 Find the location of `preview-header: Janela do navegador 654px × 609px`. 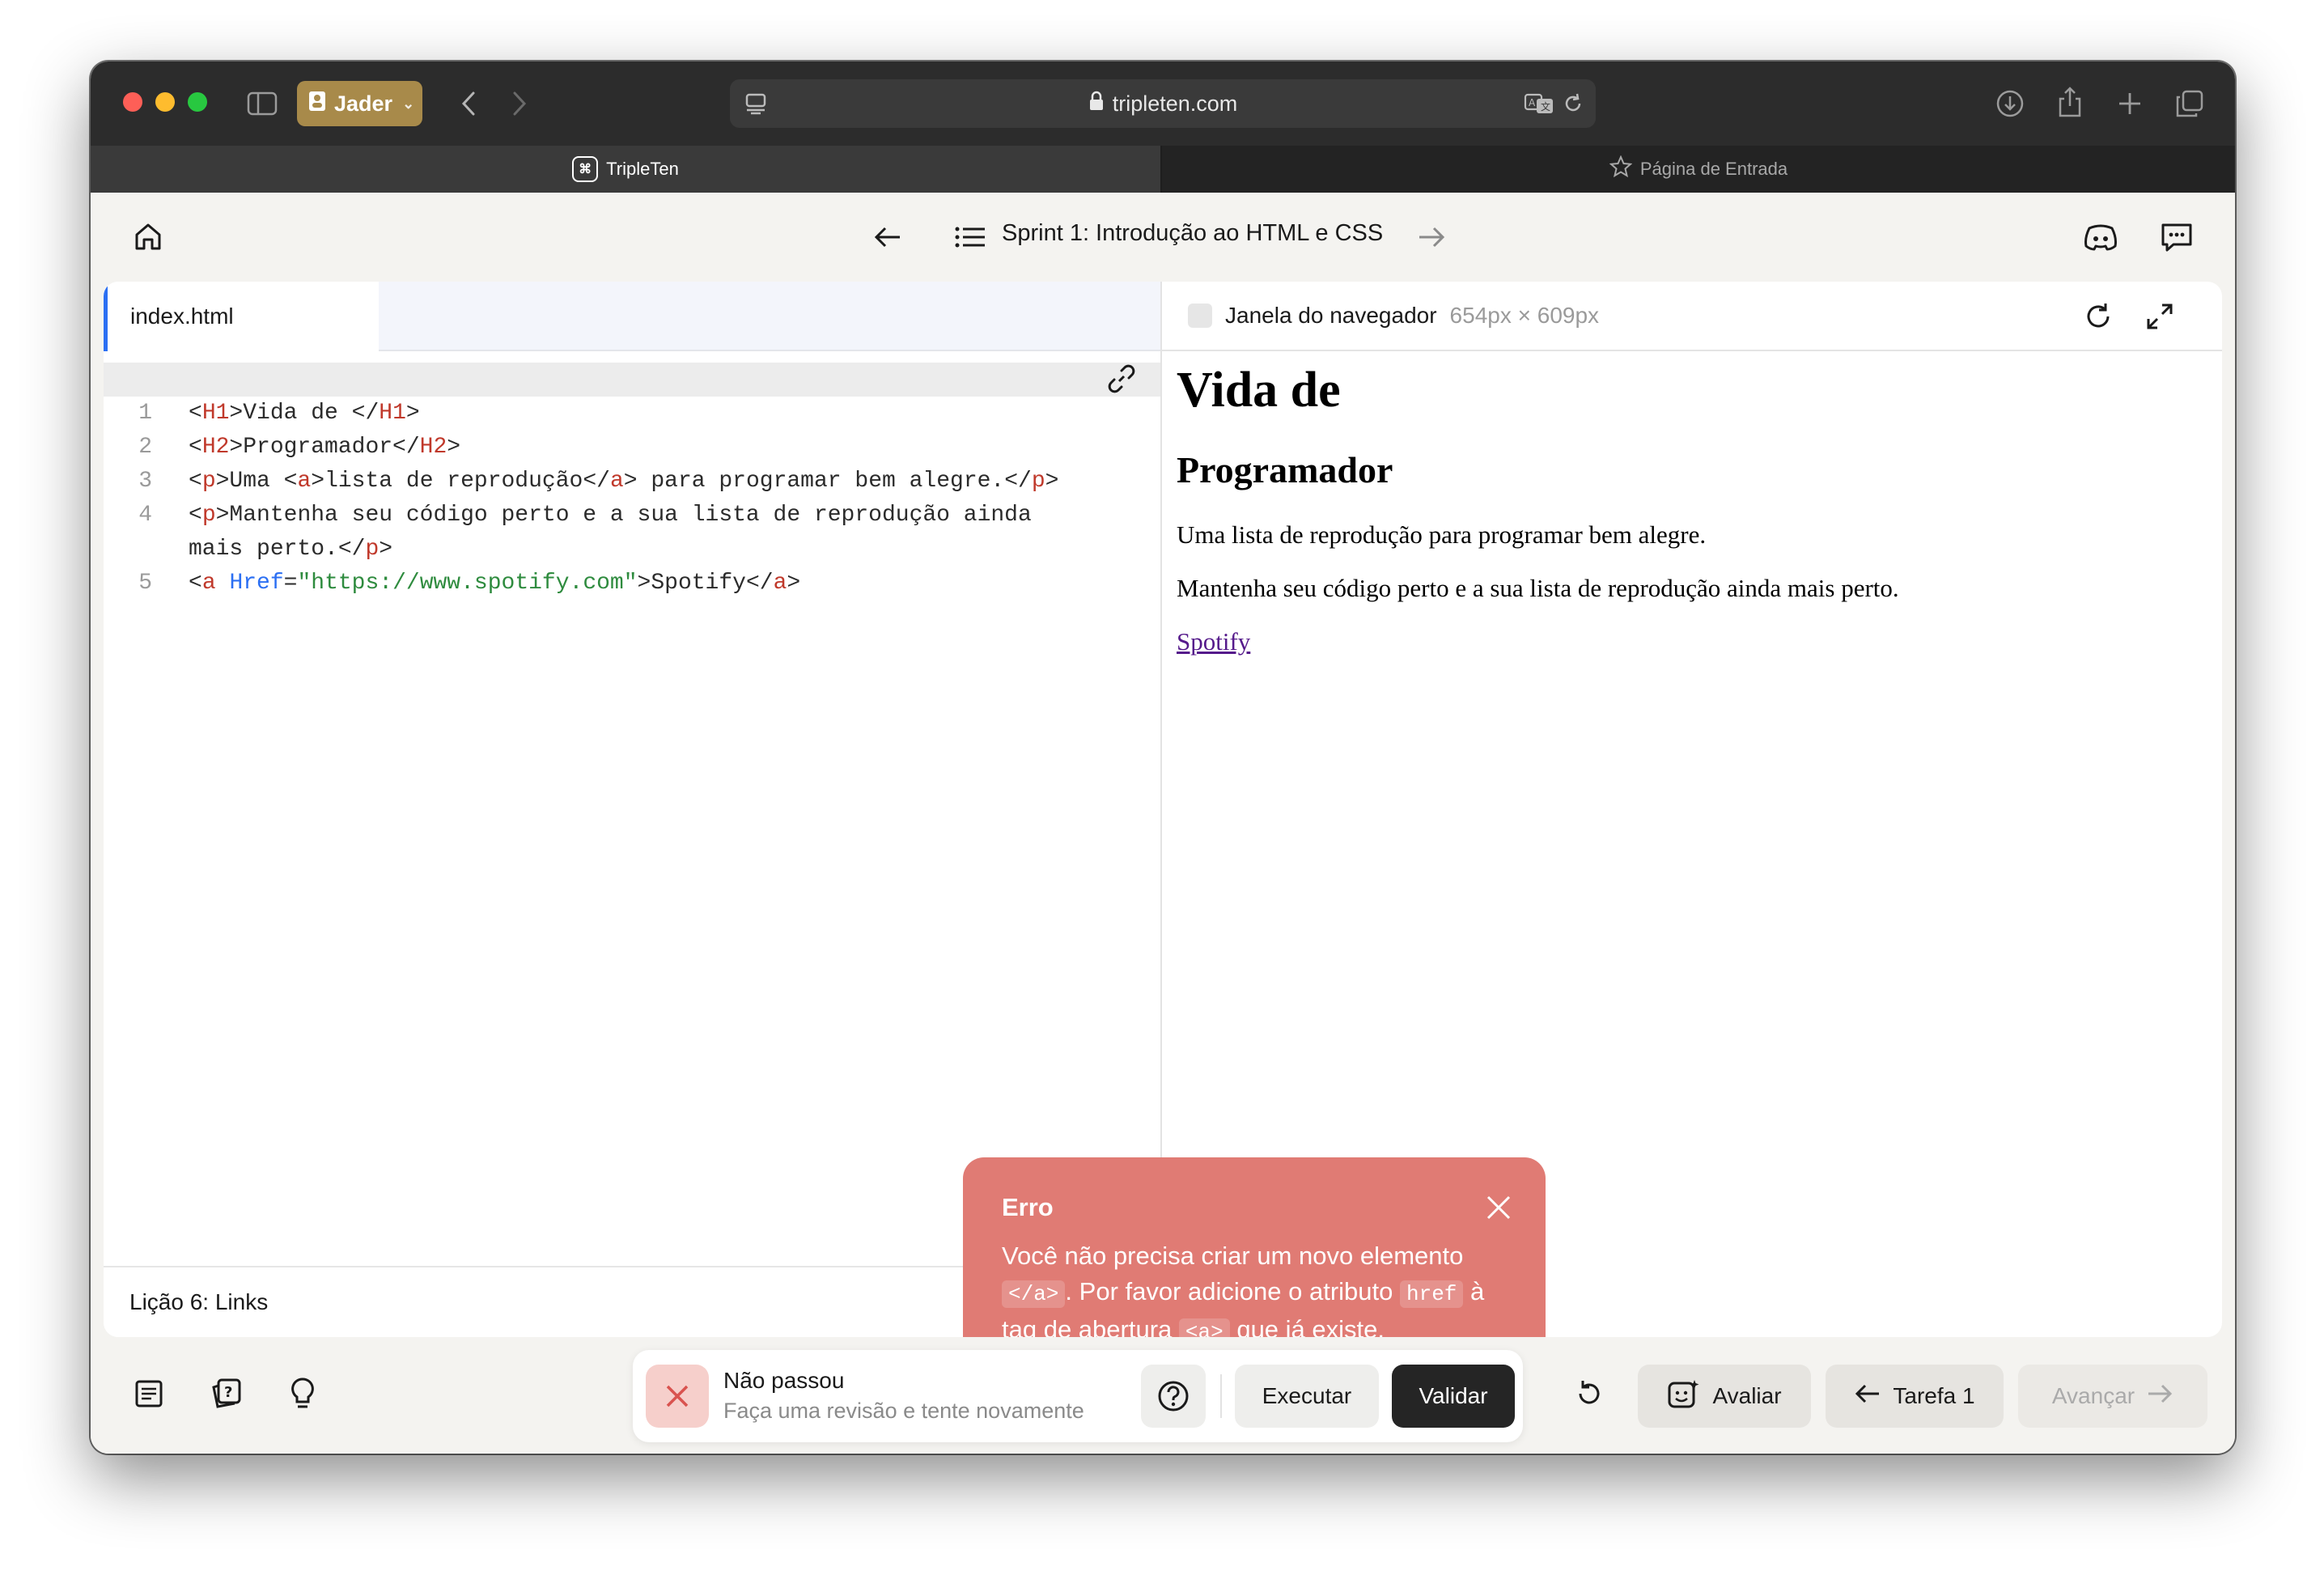

preview-header: Janela do navegador 654px × 609px is located at coordinates (1692, 316).